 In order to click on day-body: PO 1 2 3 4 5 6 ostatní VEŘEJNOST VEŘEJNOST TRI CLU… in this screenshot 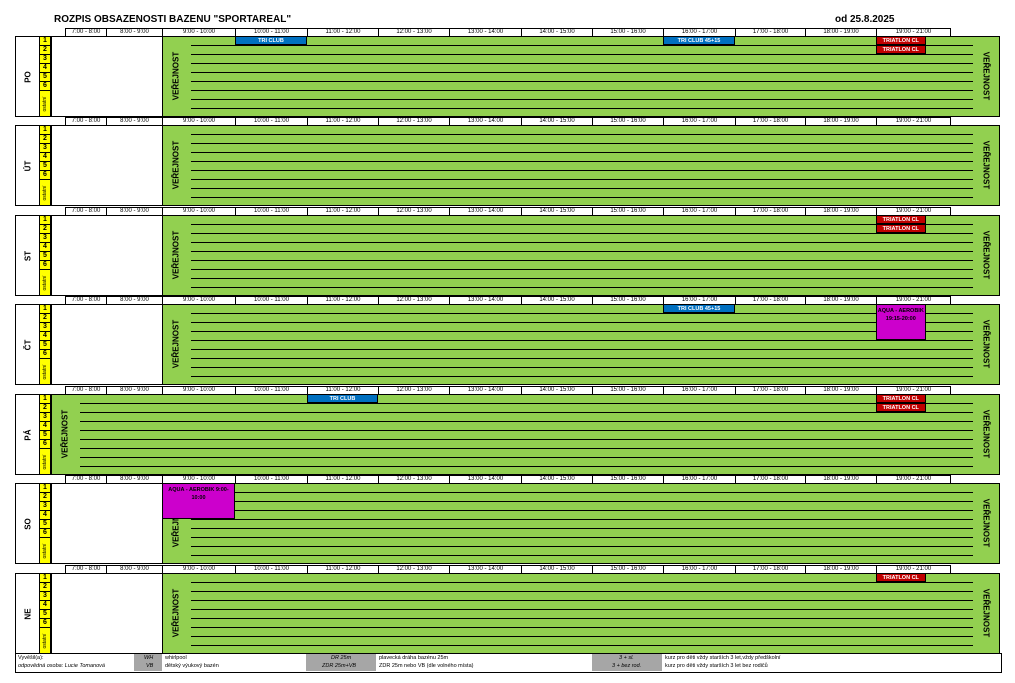, I will do `click(507, 76)`.